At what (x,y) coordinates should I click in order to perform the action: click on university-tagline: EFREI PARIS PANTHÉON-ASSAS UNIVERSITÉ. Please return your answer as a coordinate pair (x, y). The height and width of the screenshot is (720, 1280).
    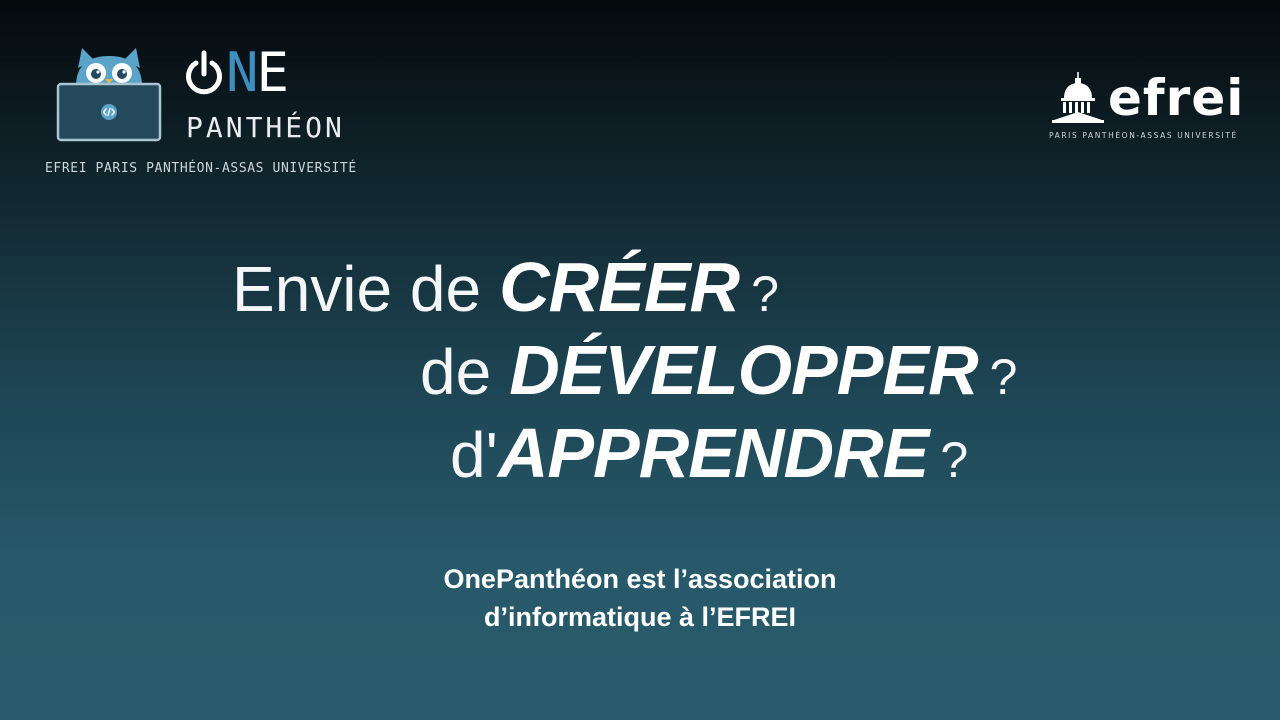
    Looking at the image, I should click on (201, 168).